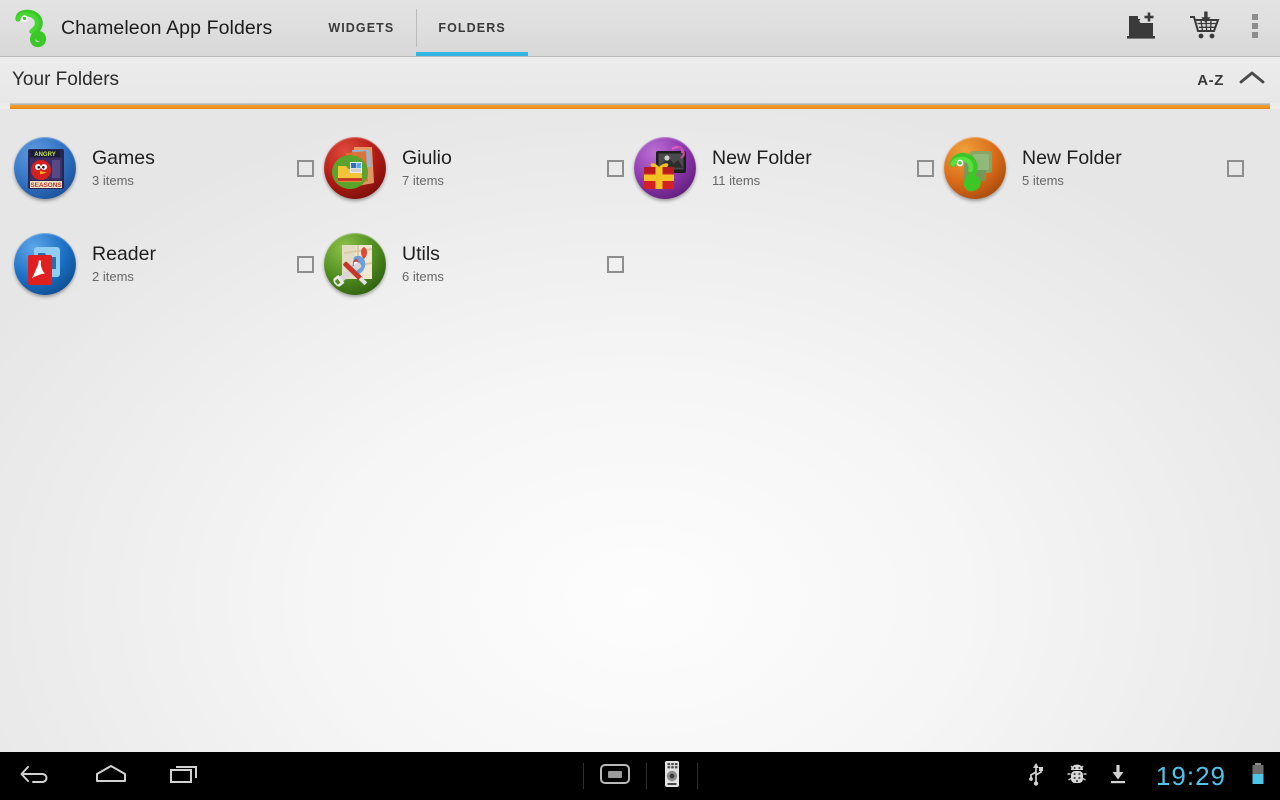 The image size is (1280, 800). I want to click on folder-item: Reader 2 items, so click(169, 264).